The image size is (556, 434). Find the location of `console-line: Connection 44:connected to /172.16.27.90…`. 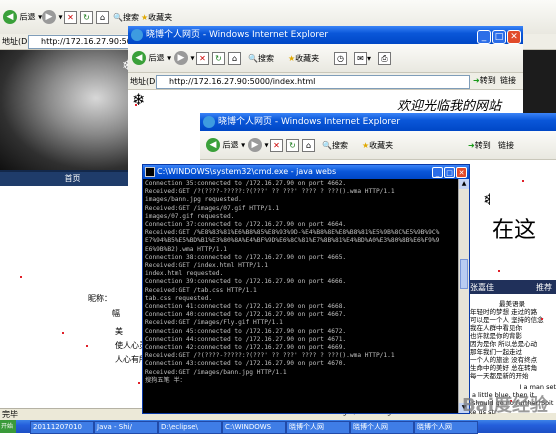

console-line: Connection 44:connected to /172.16.27.90… is located at coordinates (246, 339).